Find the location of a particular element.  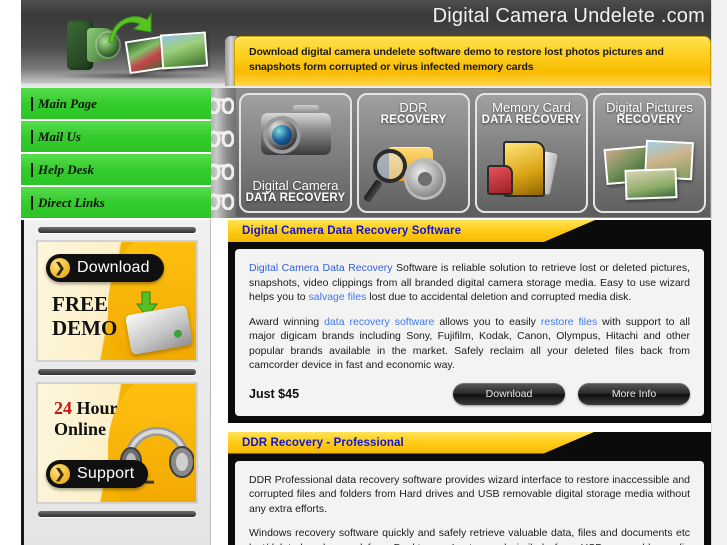

tile-label: Memory Card DATA RECOVERY is located at coordinates (531, 114).